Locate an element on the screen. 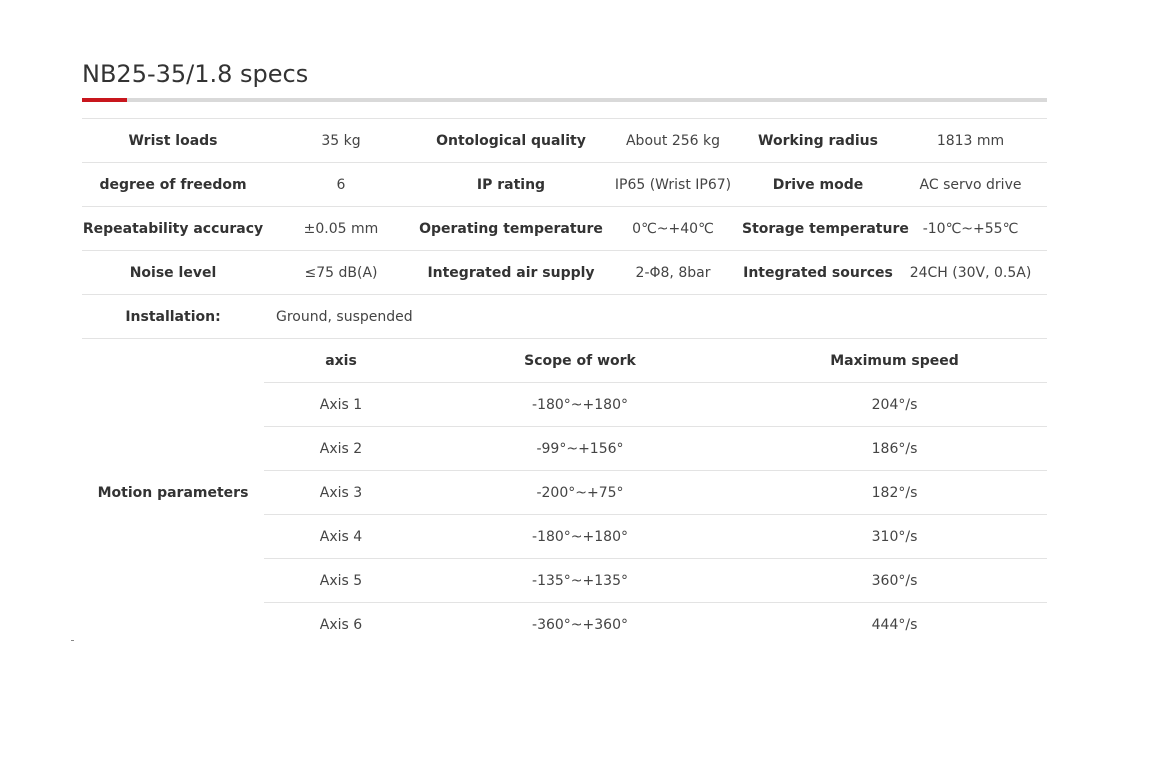  spec-value: 35 kg is located at coordinates (341, 140).